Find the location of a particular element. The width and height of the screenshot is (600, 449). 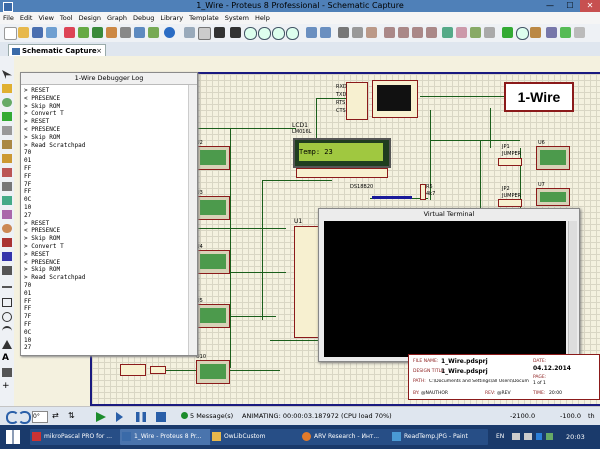

paste-icon is located at coordinates (371, 32).